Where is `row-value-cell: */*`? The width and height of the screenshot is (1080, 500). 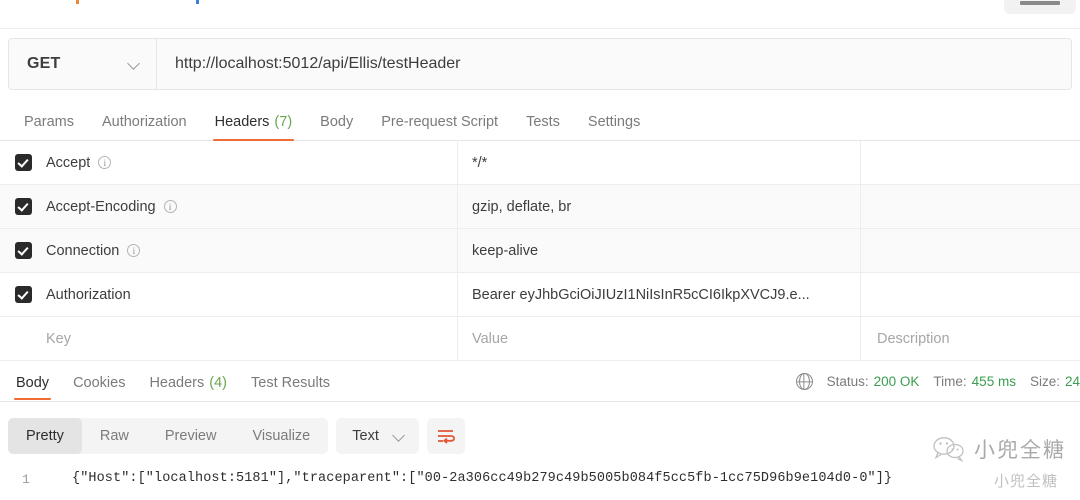 row-value-cell: */* is located at coordinates (659, 162).